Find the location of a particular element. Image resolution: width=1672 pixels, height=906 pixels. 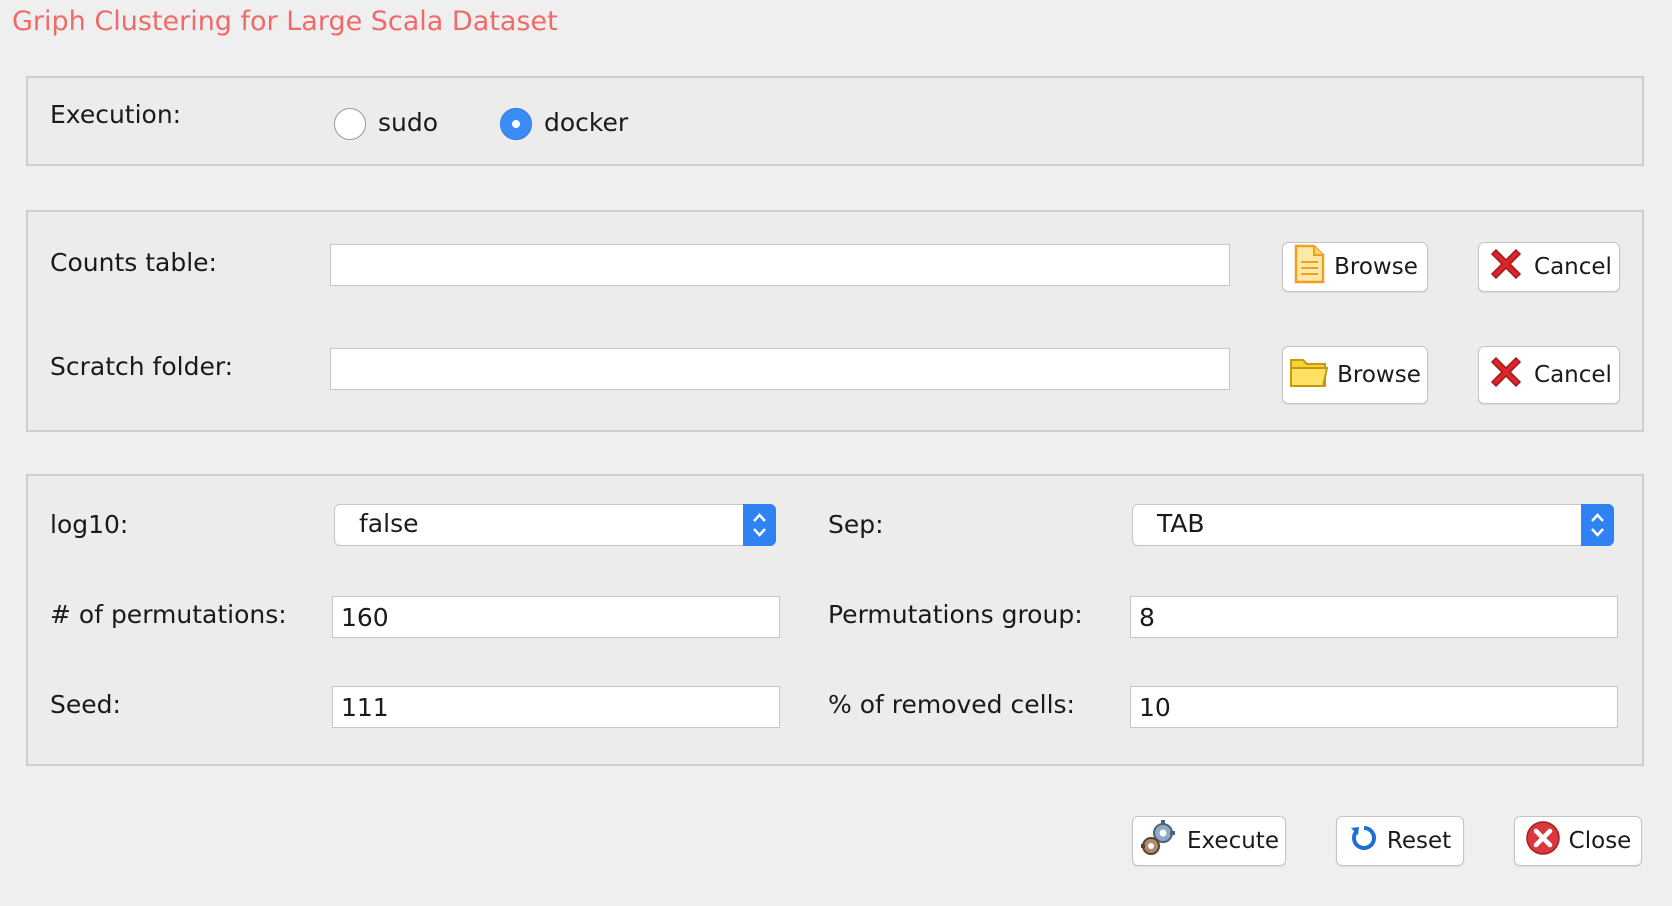

seed-label: Seed: is located at coordinates (85, 704).